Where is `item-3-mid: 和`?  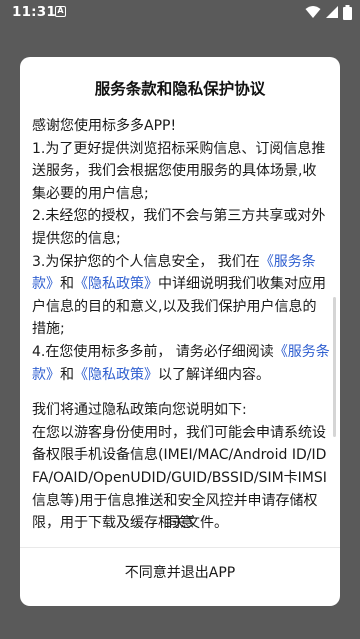 item-3-mid: 和 is located at coordinates (67, 284).